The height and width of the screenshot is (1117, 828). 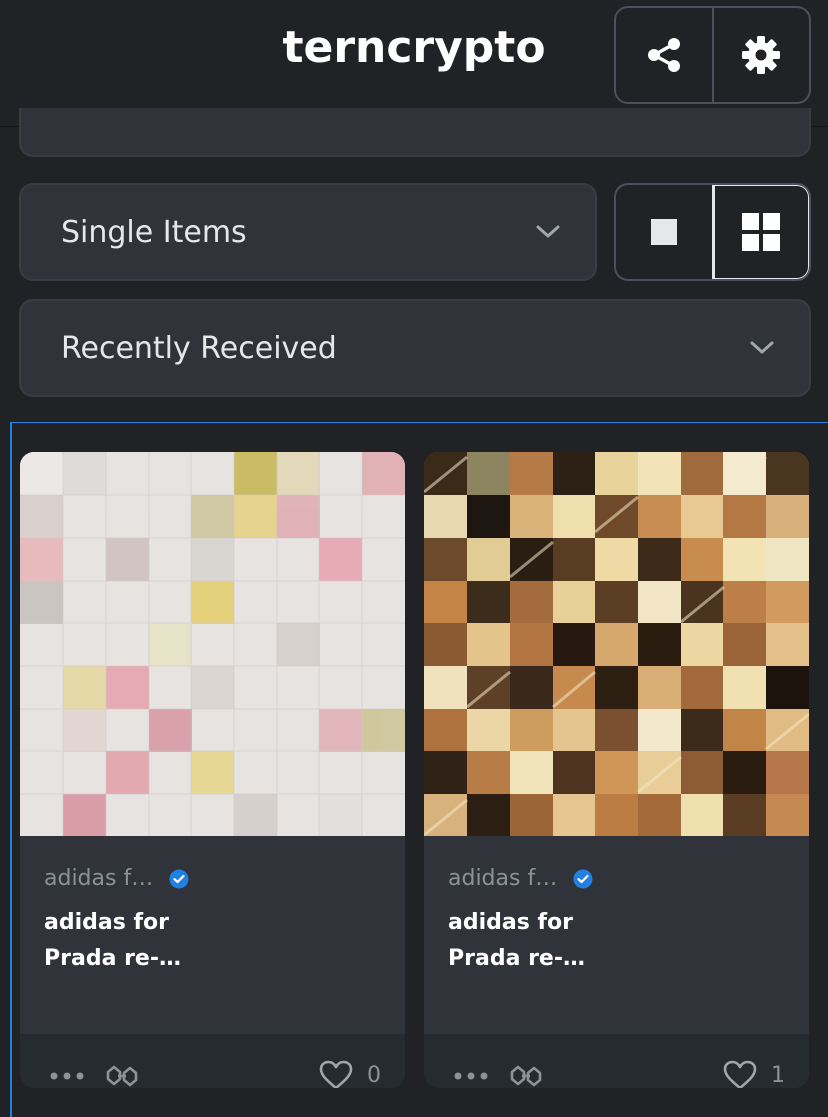 What do you see at coordinates (154, 232) in the screenshot?
I see `item-type-value: Single Items` at bounding box center [154, 232].